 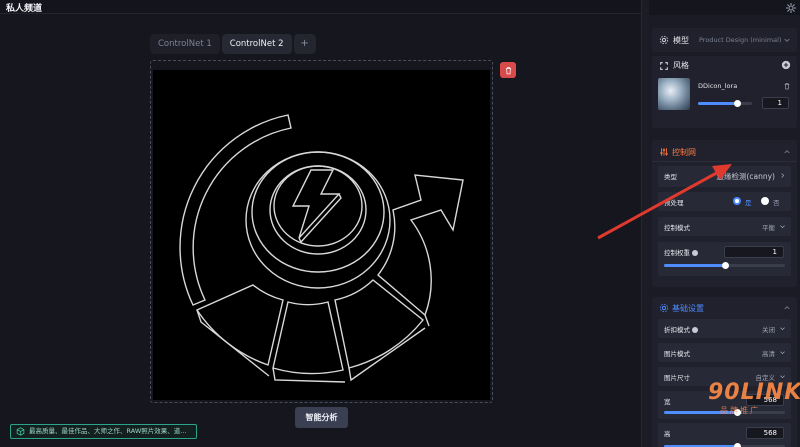 What do you see at coordinates (664, 66) in the screenshot?
I see `style-expand-icon` at bounding box center [664, 66].